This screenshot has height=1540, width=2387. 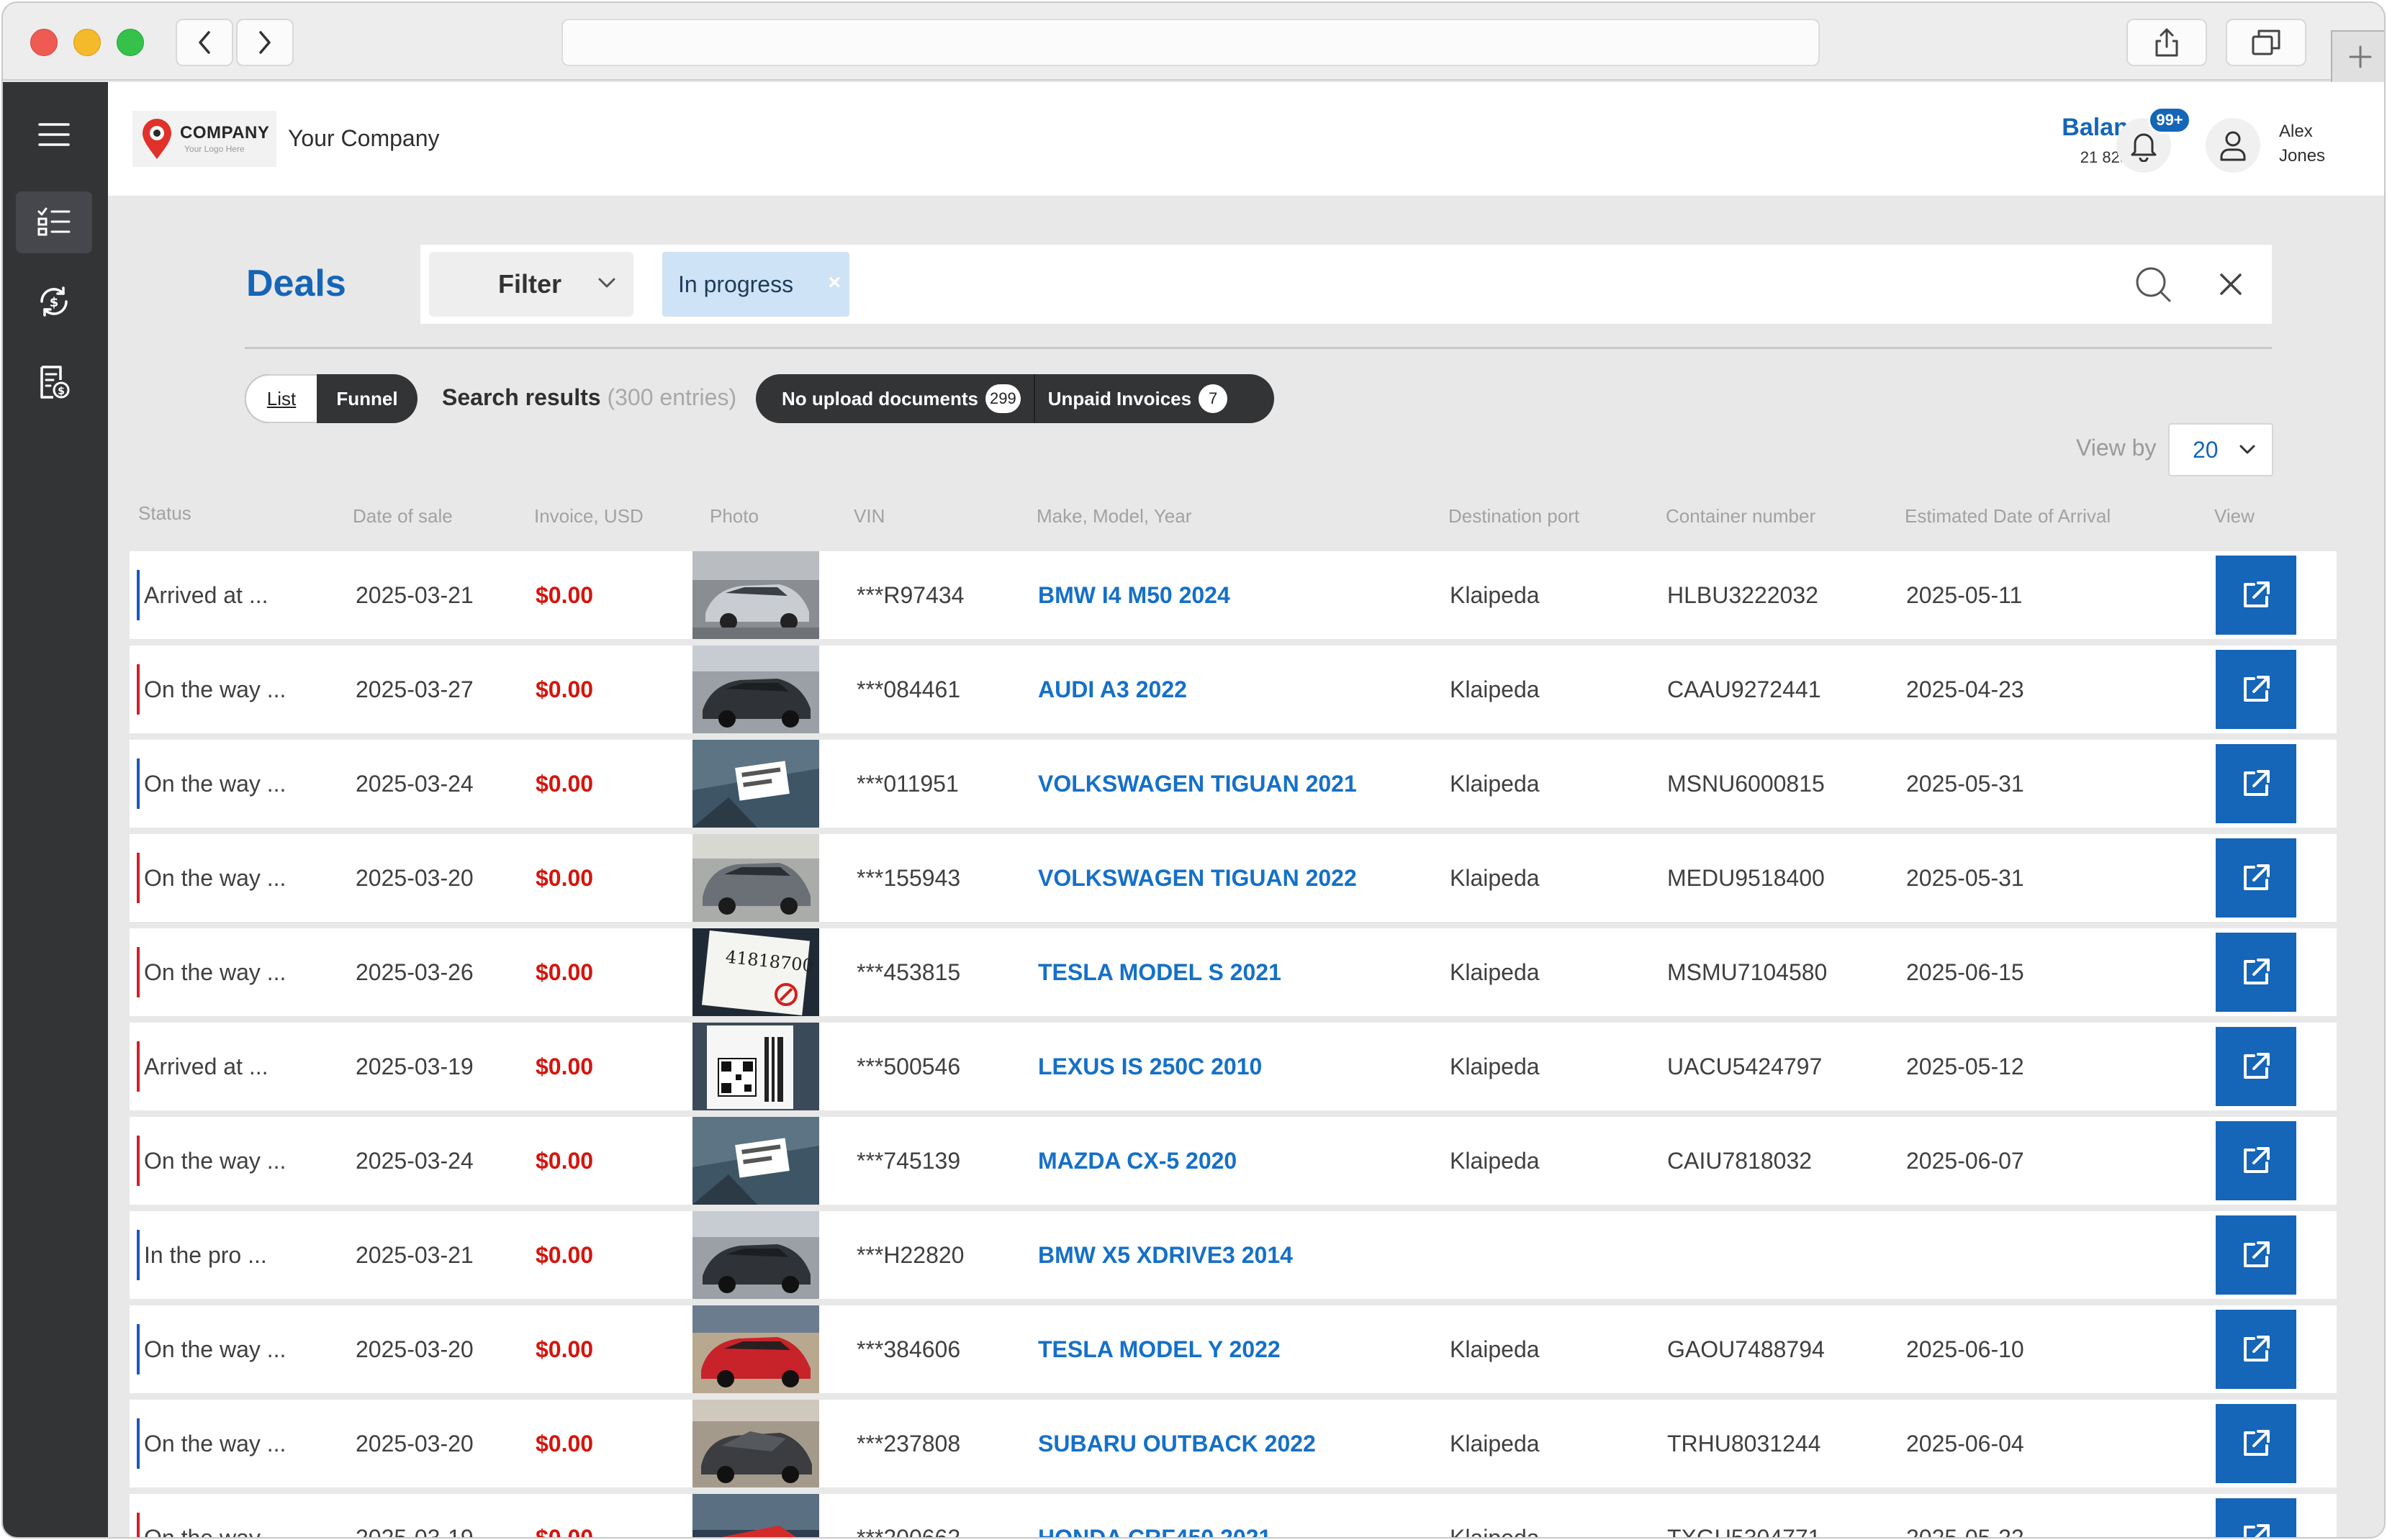 What do you see at coordinates (87, 42) in the screenshot?
I see `minimize-window-button` at bounding box center [87, 42].